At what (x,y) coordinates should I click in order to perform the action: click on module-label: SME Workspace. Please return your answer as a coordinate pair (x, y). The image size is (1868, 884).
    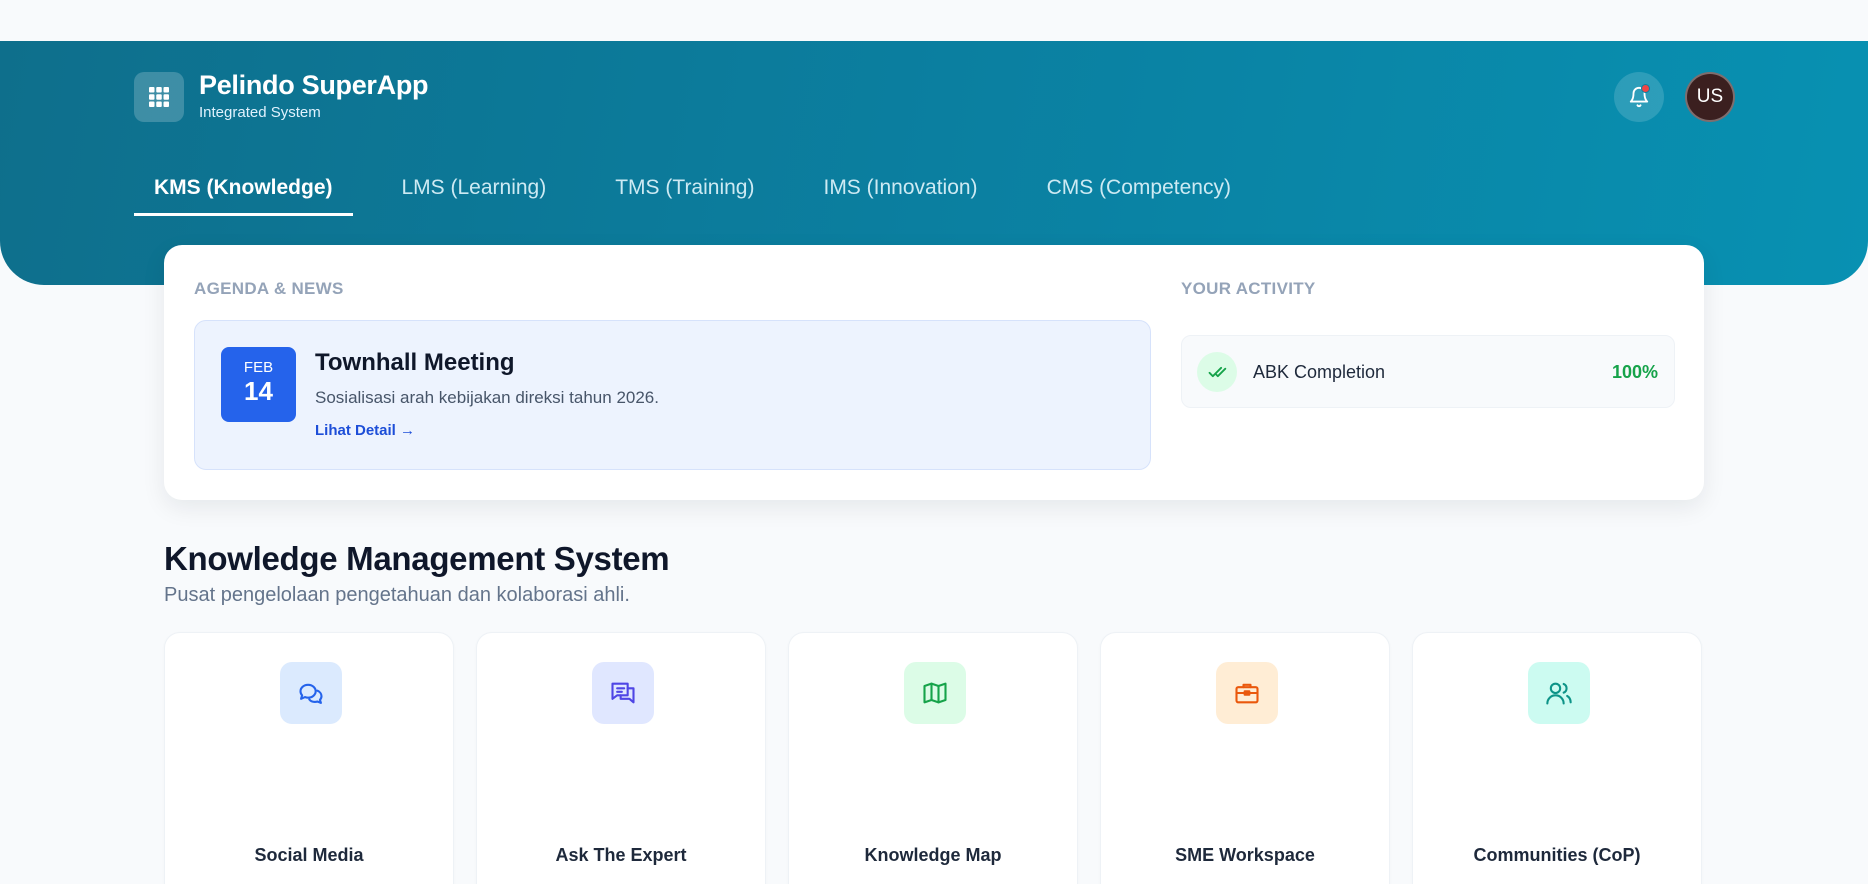
    Looking at the image, I should click on (1245, 855).